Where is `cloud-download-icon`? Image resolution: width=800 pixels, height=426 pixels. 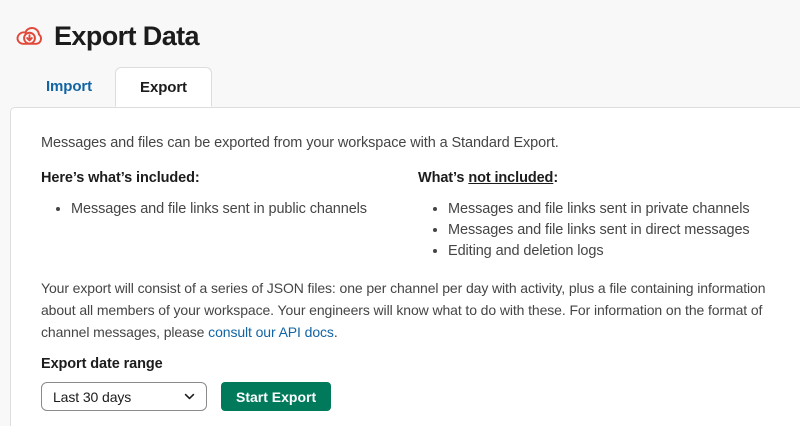
cloud-download-icon is located at coordinates (29, 37).